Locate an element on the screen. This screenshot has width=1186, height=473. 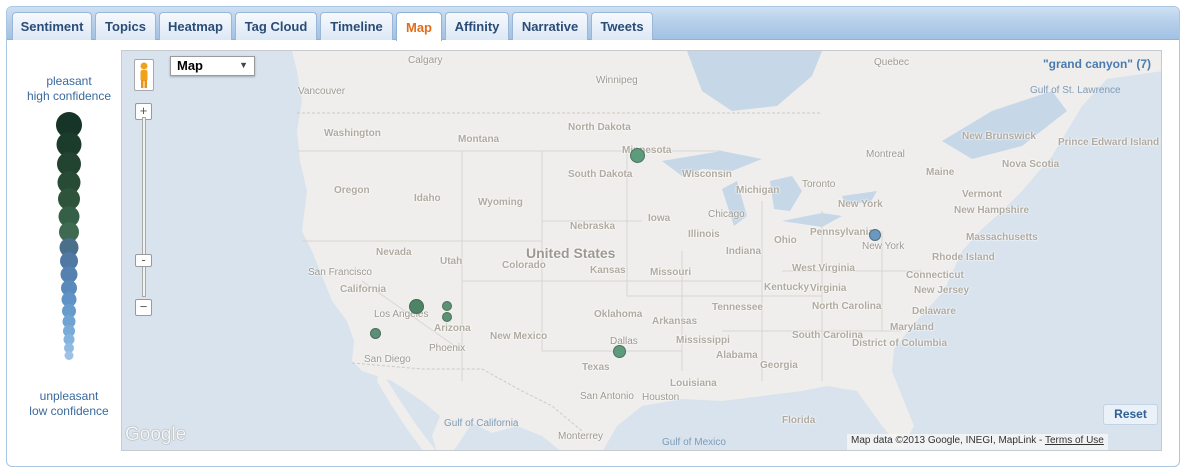
map-label-state: Arizona is located at coordinates (452, 328).